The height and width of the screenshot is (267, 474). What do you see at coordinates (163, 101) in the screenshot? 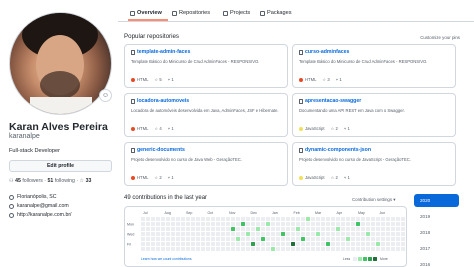
I see `repo-name-link: locadora-automoveis` at bounding box center [163, 101].